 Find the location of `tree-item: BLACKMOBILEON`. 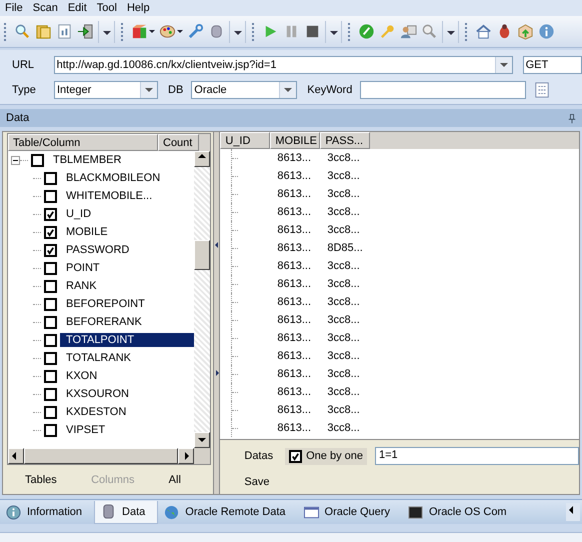

tree-item: BLACKMOBILEON is located at coordinates (113, 178).